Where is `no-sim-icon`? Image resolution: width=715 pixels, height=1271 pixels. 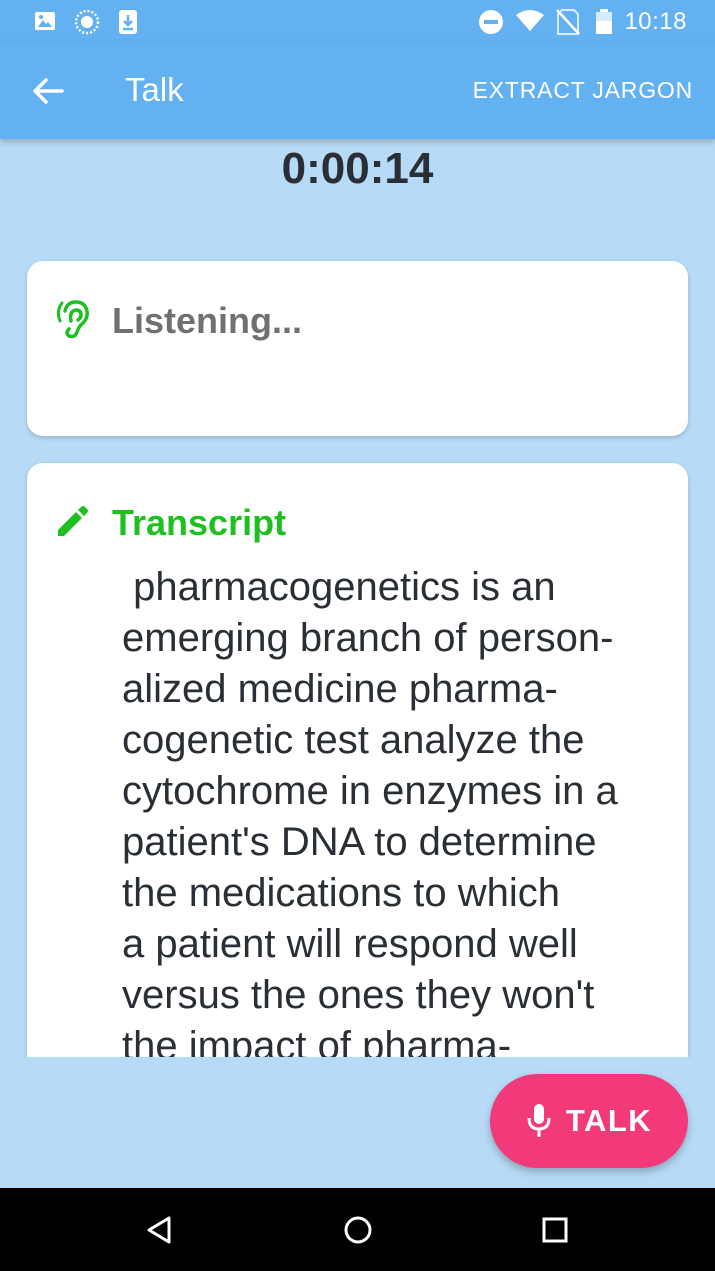 no-sim-icon is located at coordinates (568, 24).